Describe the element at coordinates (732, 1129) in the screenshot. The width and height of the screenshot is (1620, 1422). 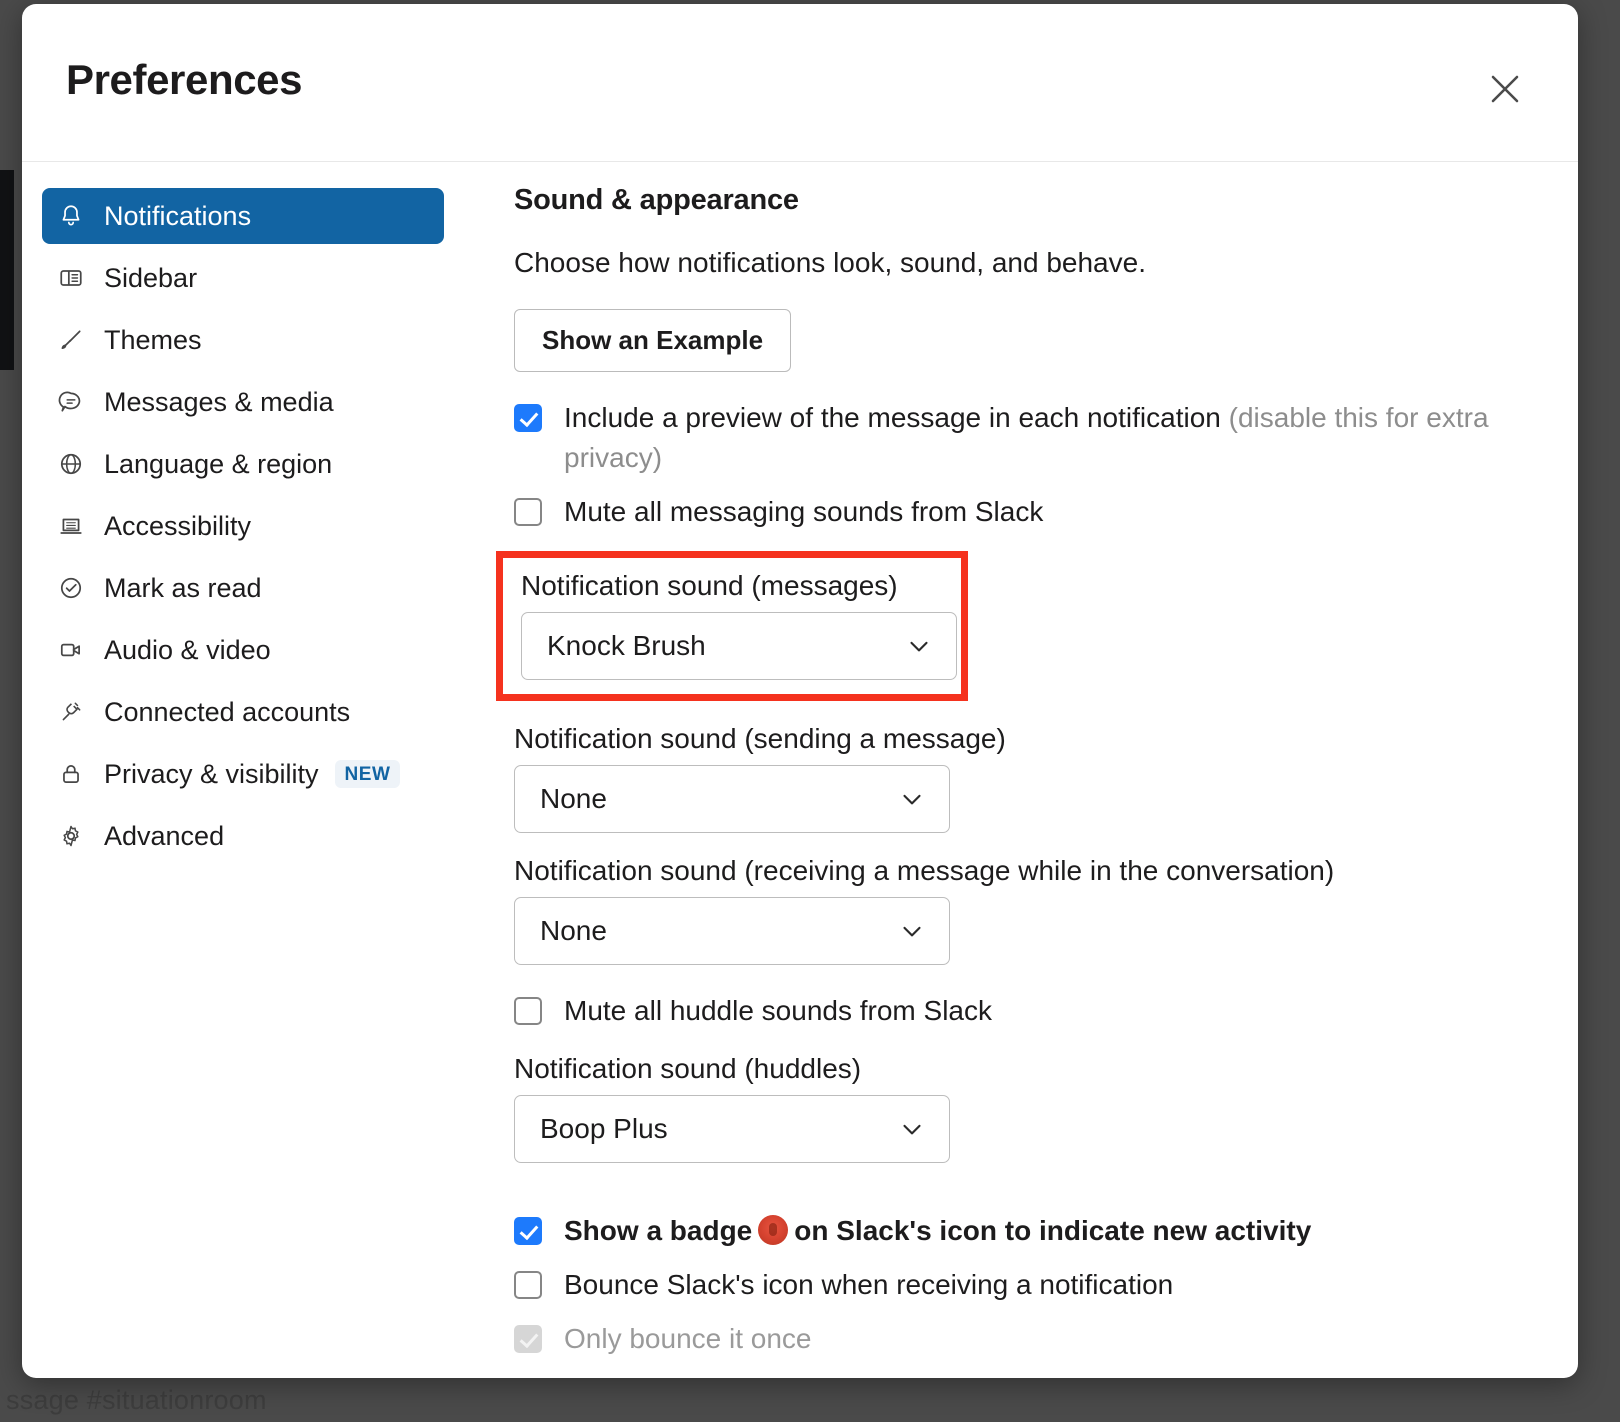
I see `sound-huddles-select: Boop Plus` at that location.